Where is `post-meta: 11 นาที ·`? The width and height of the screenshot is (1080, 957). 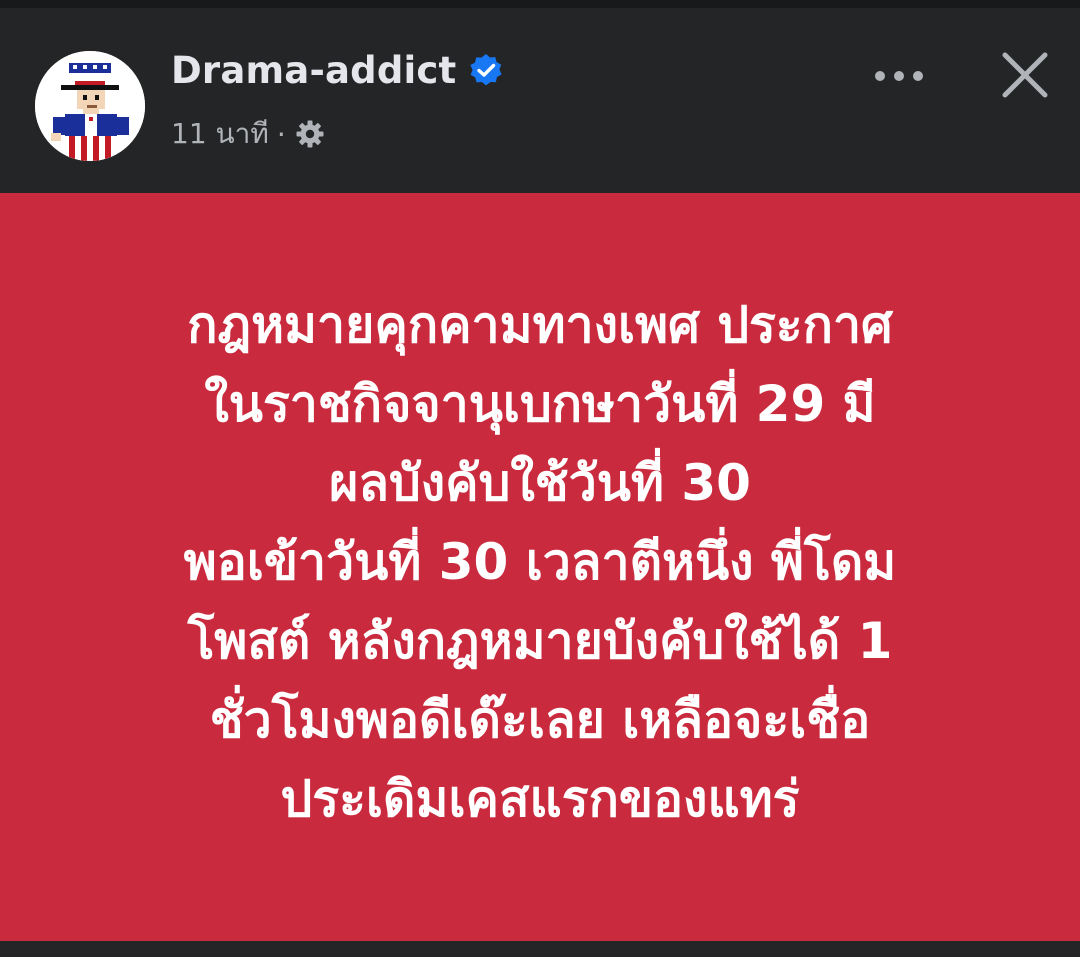
post-meta: 11 นาที · is located at coordinates (248, 134).